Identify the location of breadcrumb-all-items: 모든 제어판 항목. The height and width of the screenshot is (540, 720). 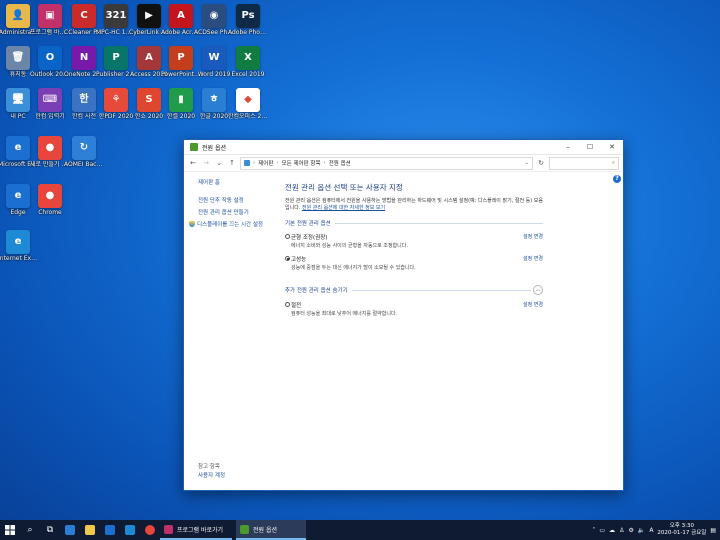
(301, 163).